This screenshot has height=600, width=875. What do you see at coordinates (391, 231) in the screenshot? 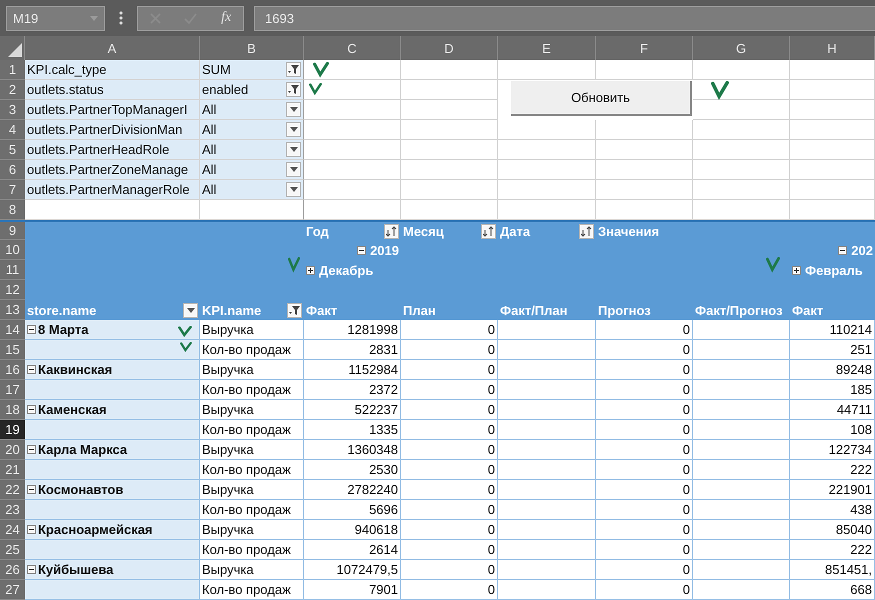
I see `sort-filter-button` at bounding box center [391, 231].